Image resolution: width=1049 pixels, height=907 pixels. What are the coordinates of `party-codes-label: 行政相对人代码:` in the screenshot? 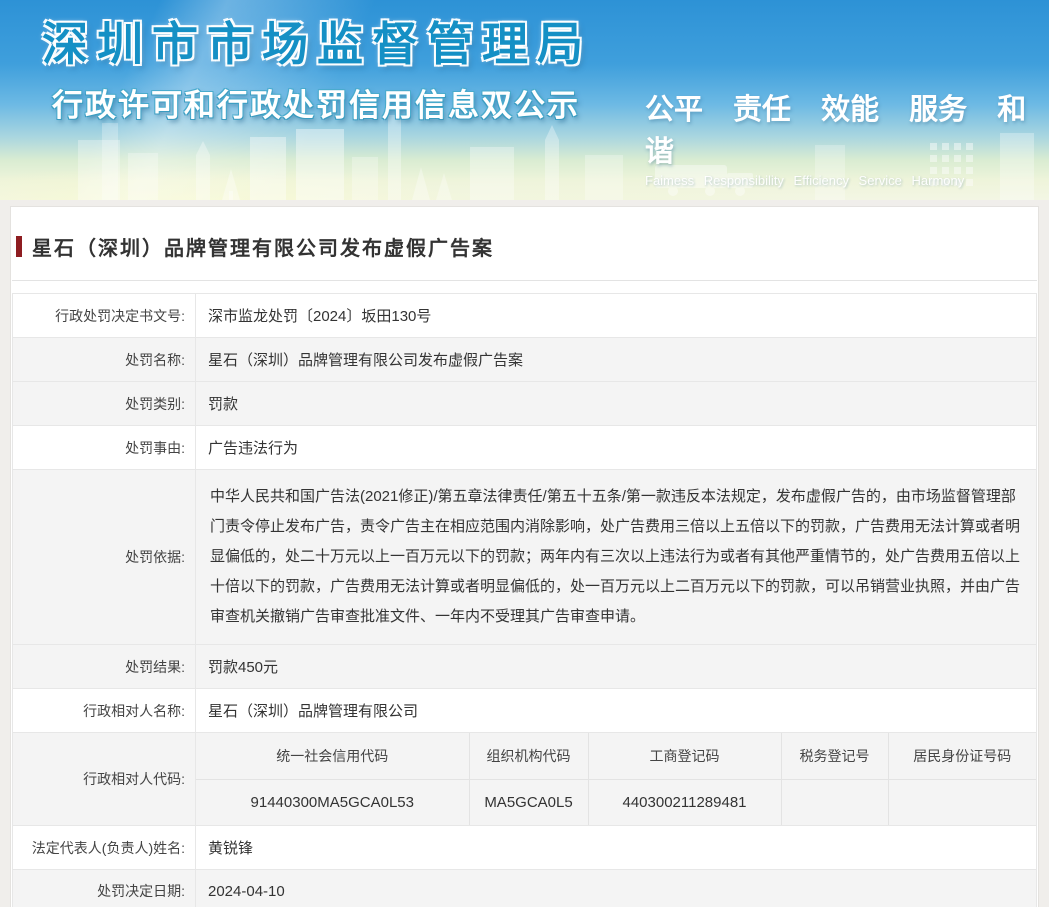 It's located at (104, 779).